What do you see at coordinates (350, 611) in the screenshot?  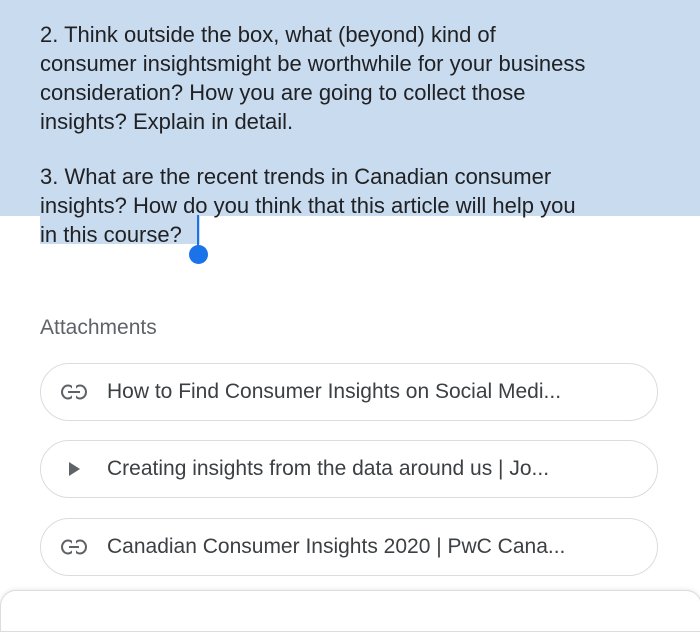 I see `bottom-sheet` at bounding box center [350, 611].